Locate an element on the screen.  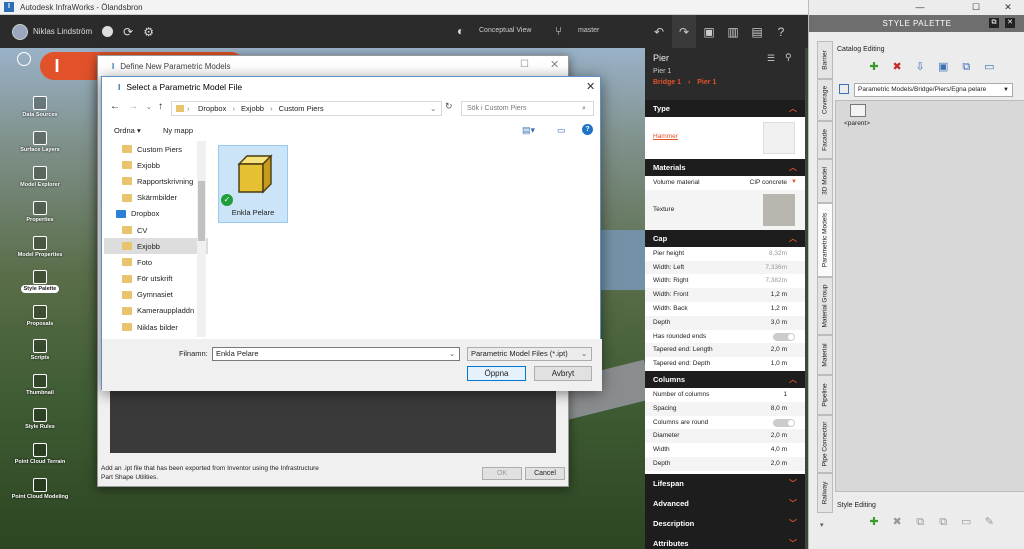
tree-item: Custom Piers is located at coordinates (156, 149).